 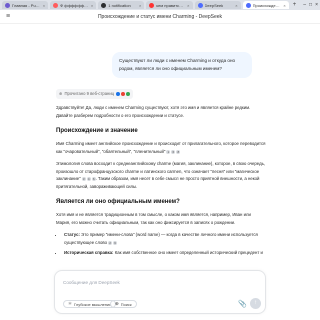 I want to click on list-item-title: Статус:, so click(x=72, y=235).